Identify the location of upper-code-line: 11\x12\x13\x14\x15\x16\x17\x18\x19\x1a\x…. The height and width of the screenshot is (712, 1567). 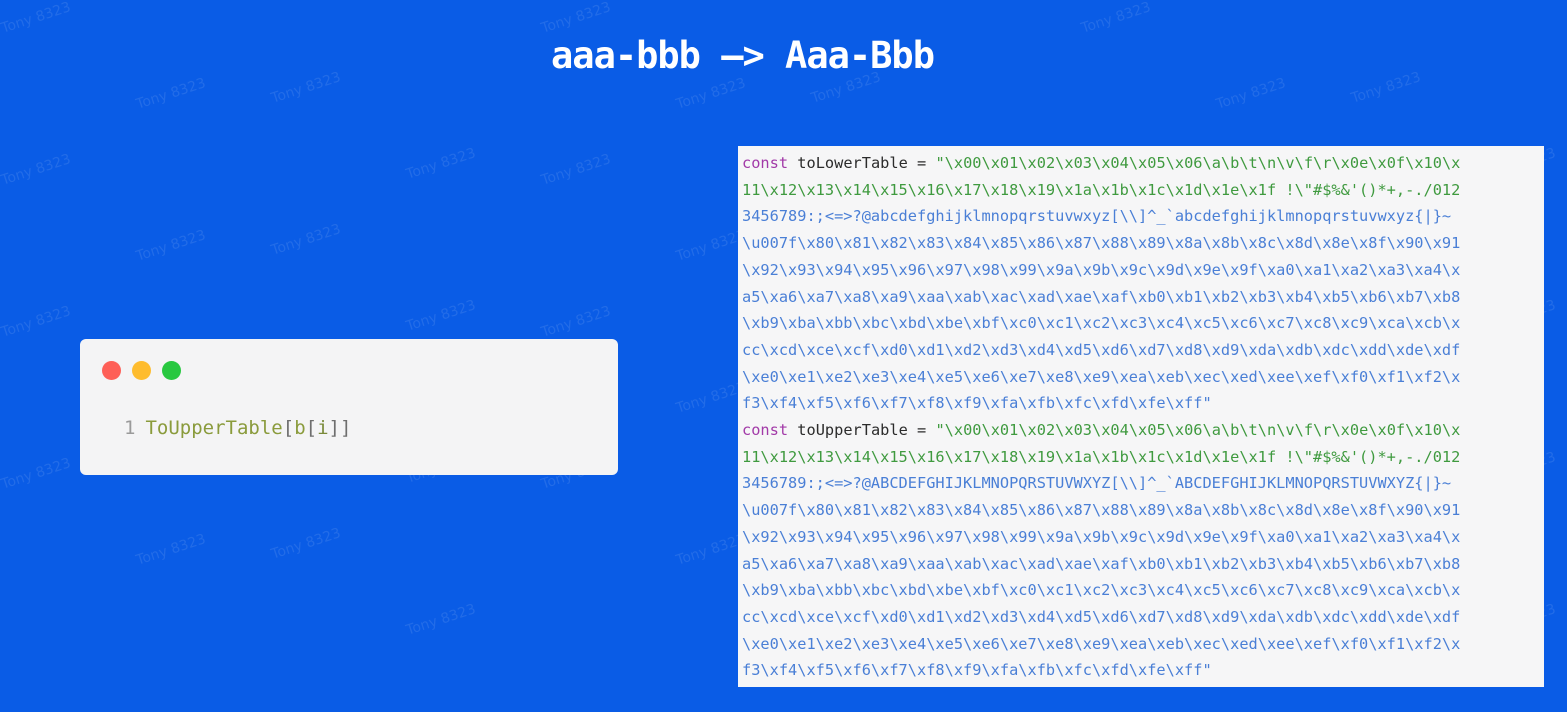
(1143, 457).